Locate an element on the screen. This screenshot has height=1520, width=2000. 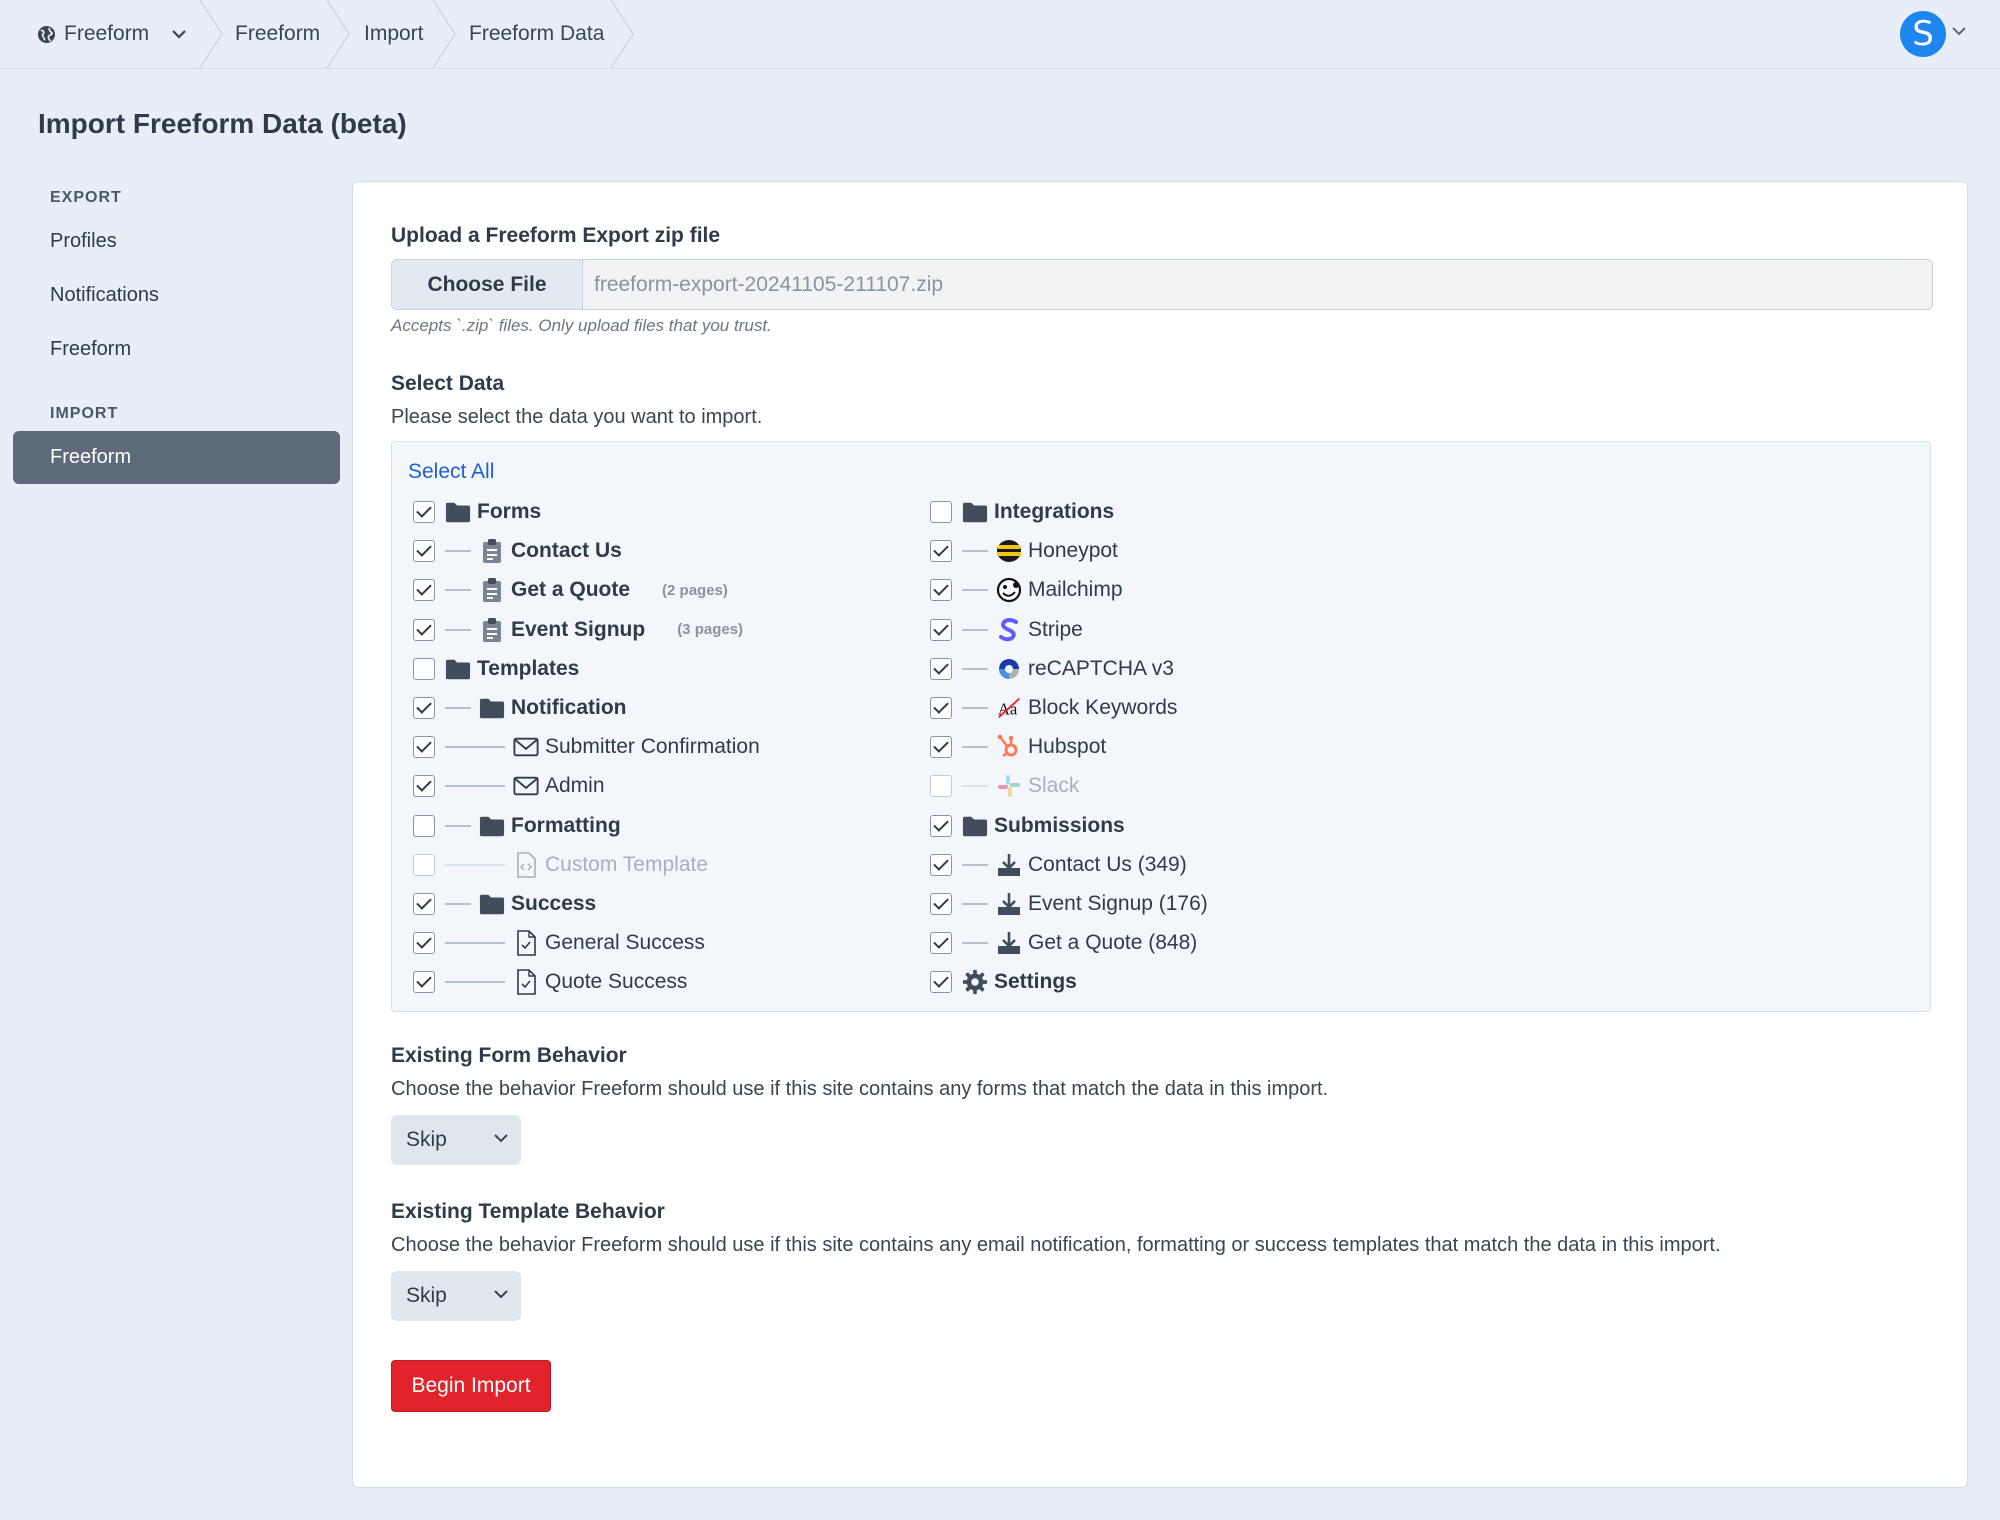
data-item-recaptcha-v3: reCAPTCHA v3 is located at coordinates (1052, 669).